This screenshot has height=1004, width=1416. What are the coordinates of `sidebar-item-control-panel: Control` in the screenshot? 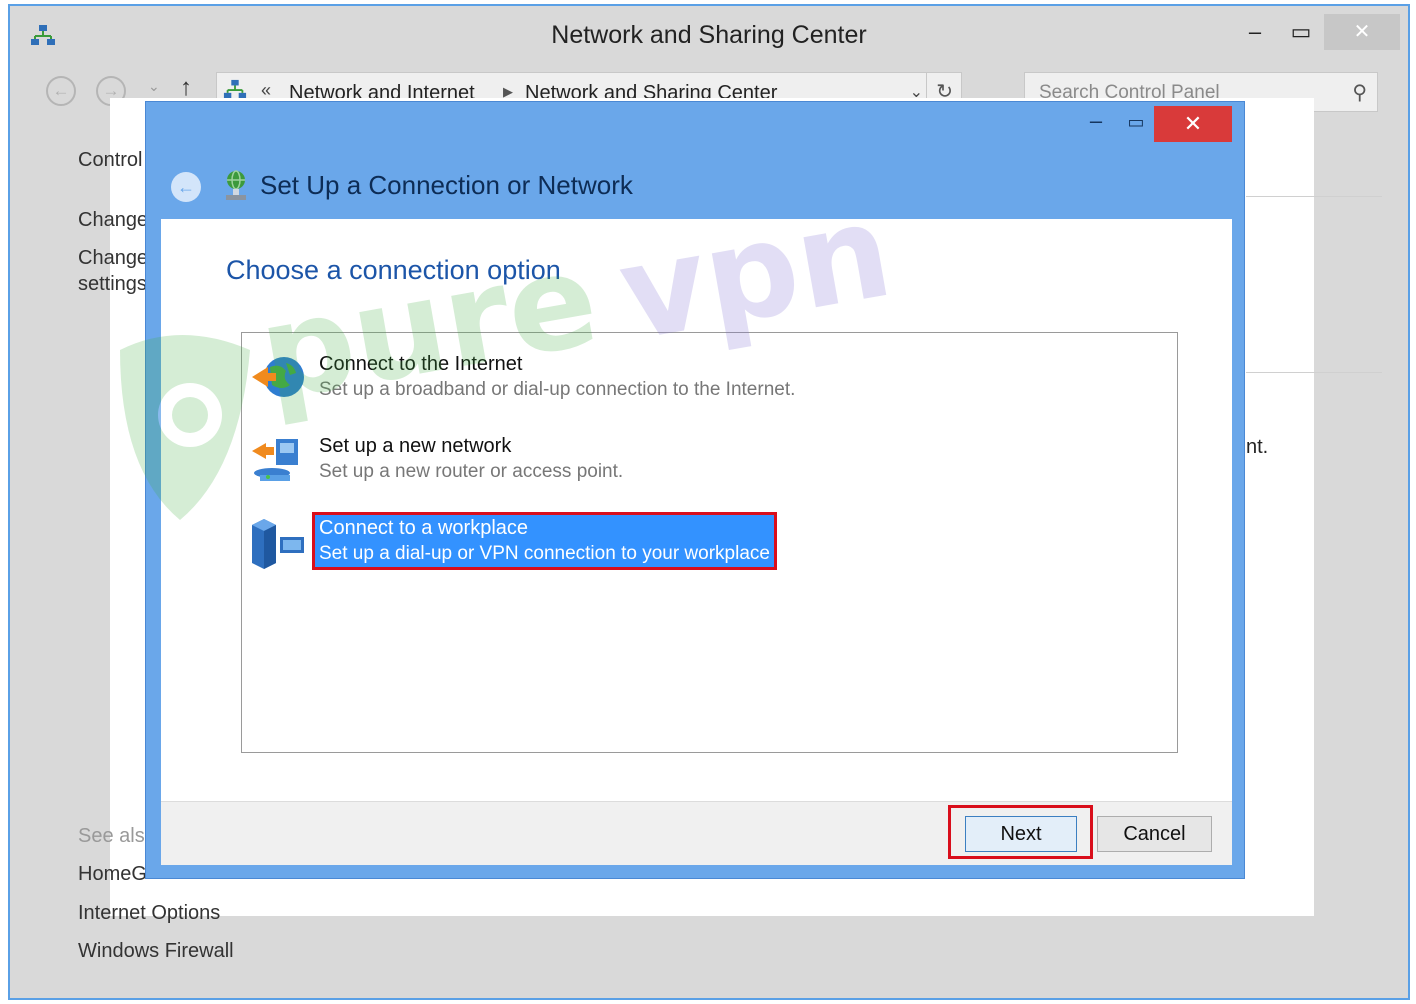 It's located at (110, 160).